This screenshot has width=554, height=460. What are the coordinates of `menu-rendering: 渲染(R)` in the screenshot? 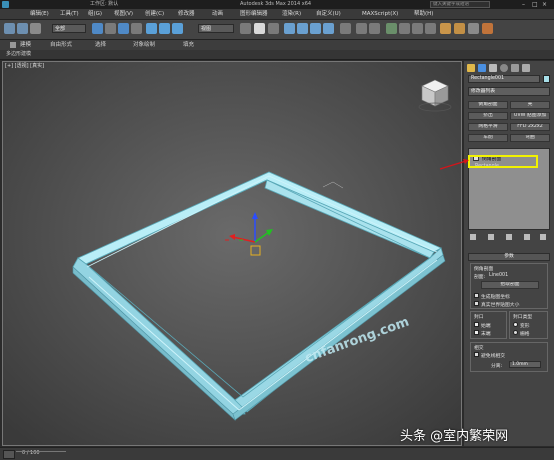 It's located at (291, 14).